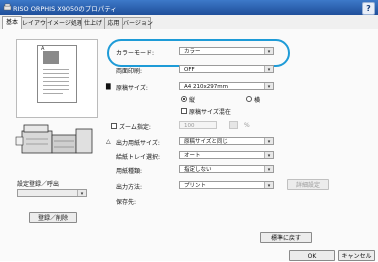  Describe the element at coordinates (132, 88) in the screenshot. I see `paper-size-label: 原稿サイズ:` at that location.